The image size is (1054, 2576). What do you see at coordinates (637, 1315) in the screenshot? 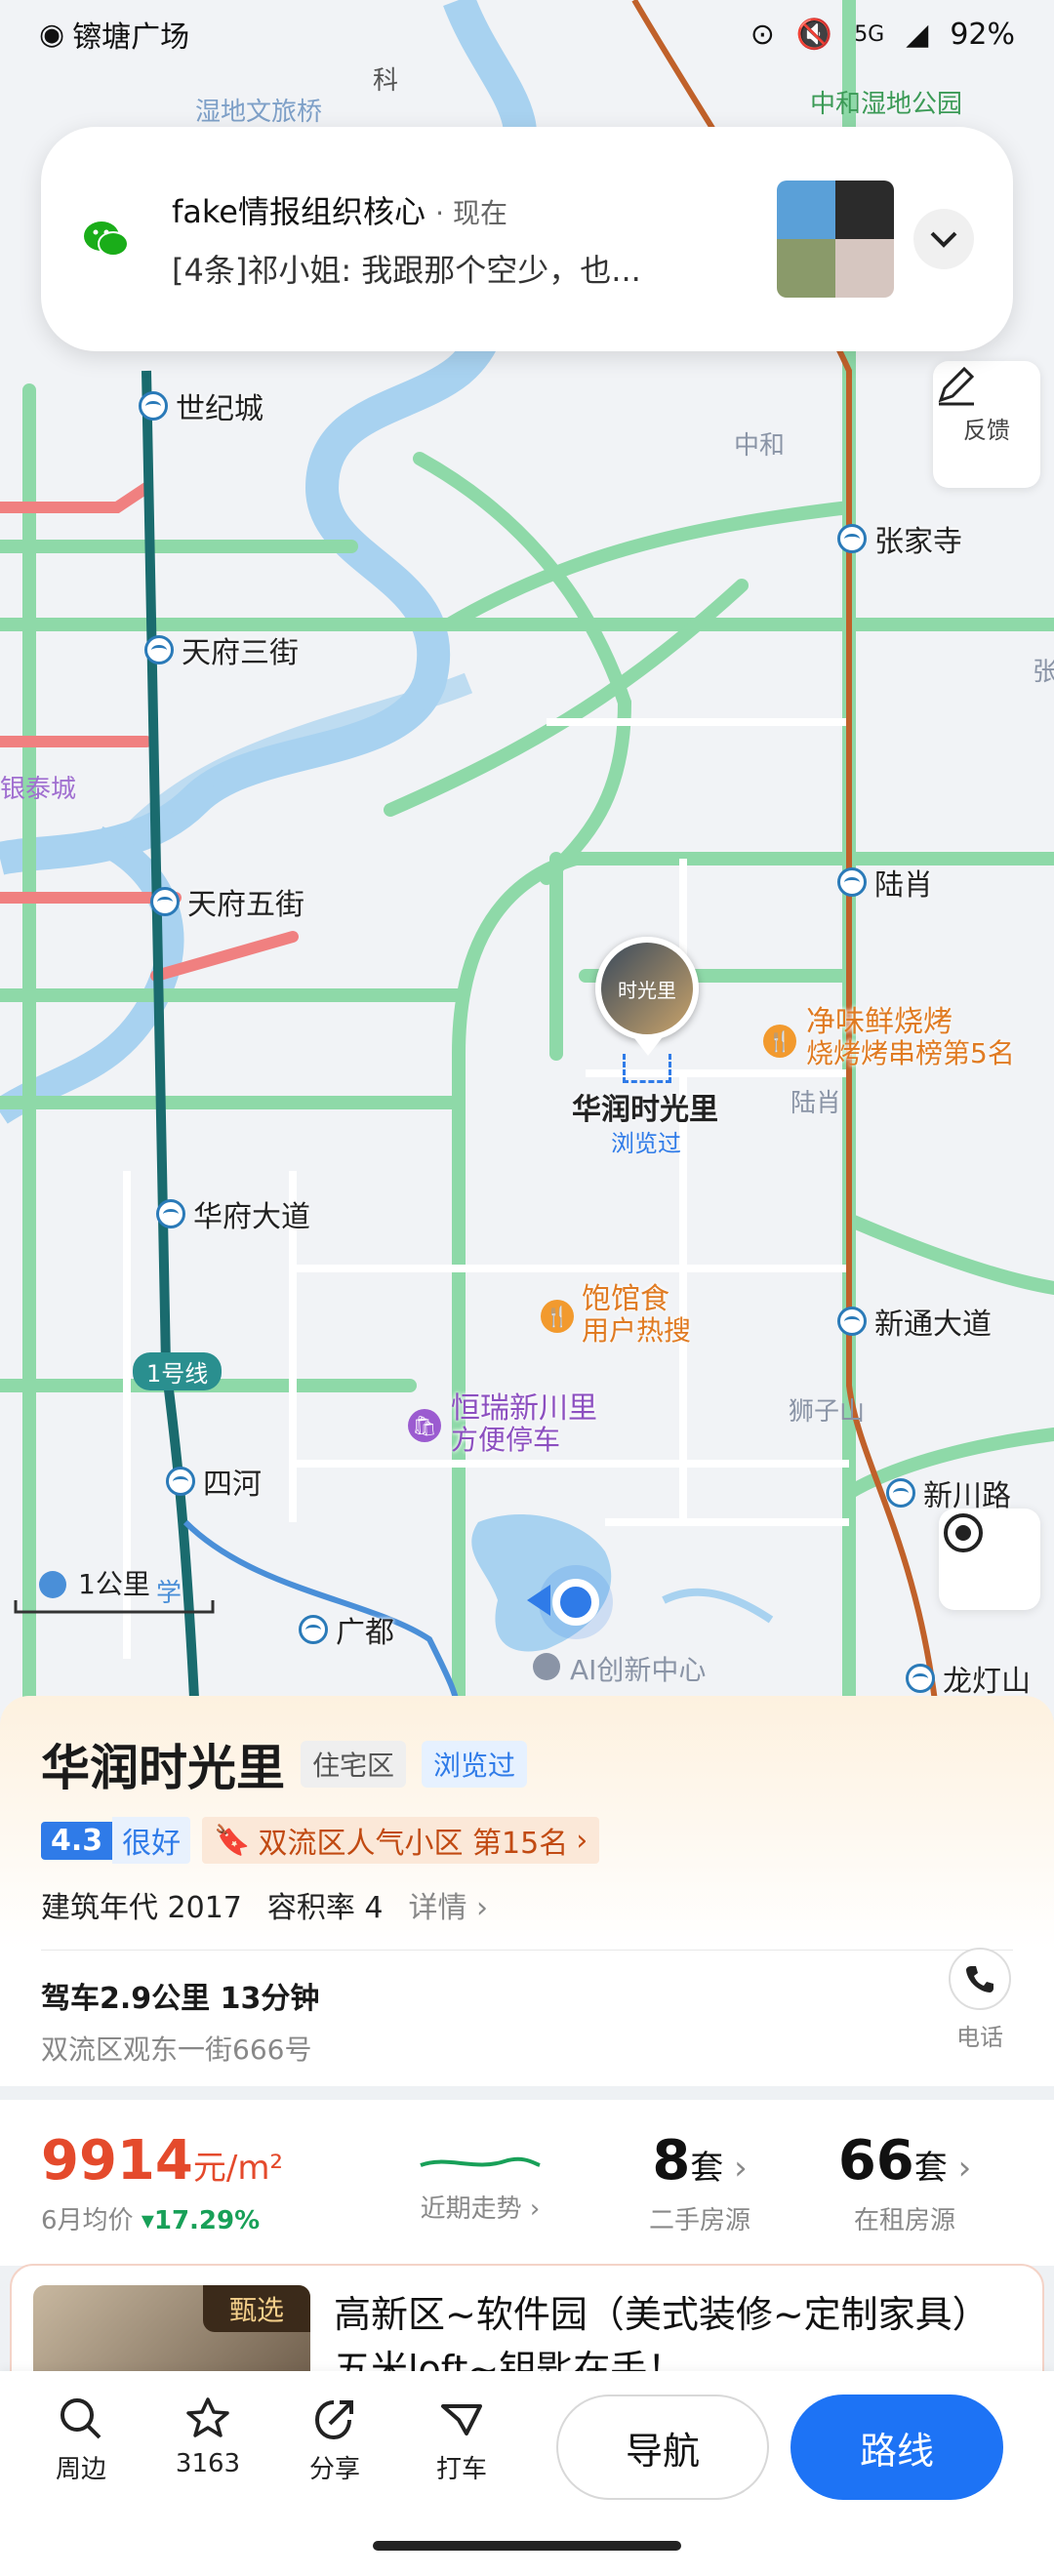
I see `poi-baoguanshi: 饱馆食 用户热搜` at bounding box center [637, 1315].